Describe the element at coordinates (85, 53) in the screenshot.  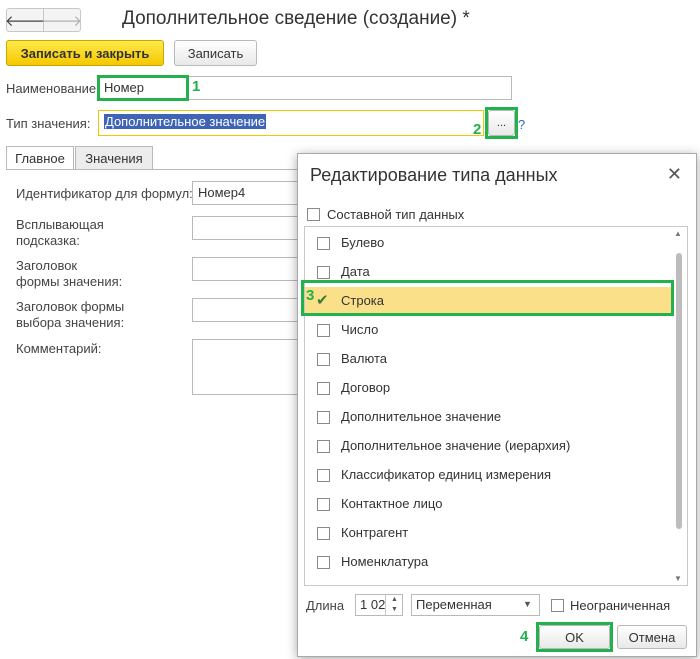
I see `save-and-close-button: Записать и закрыть` at that location.